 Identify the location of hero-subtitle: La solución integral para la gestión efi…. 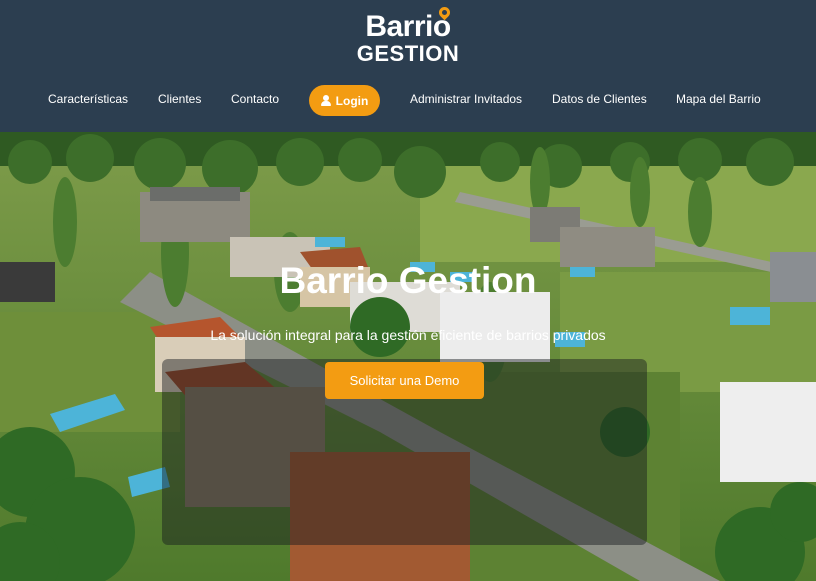
(408, 335).